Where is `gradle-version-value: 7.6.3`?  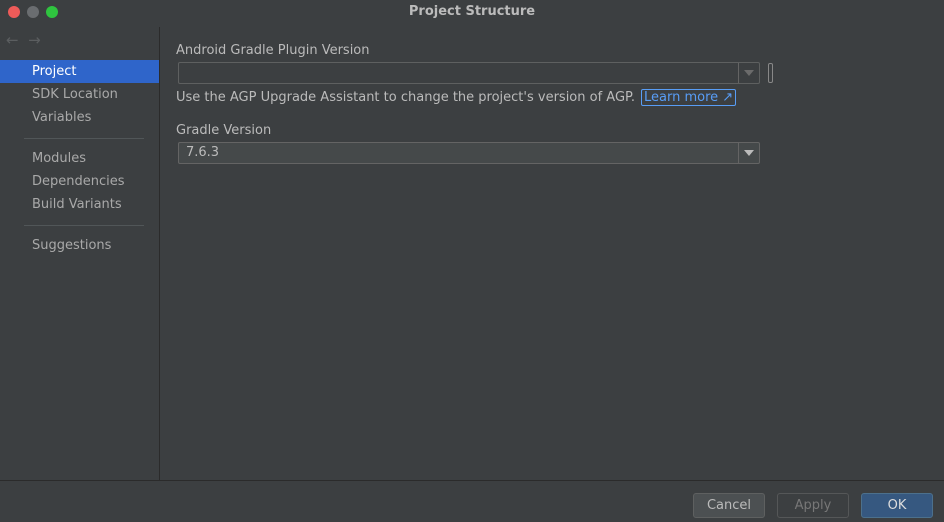 gradle-version-value: 7.6.3 is located at coordinates (203, 152).